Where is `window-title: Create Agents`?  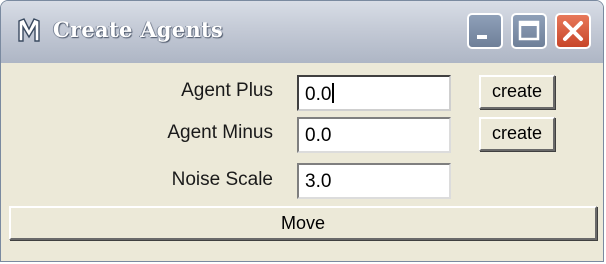 window-title: Create Agents is located at coordinates (138, 29).